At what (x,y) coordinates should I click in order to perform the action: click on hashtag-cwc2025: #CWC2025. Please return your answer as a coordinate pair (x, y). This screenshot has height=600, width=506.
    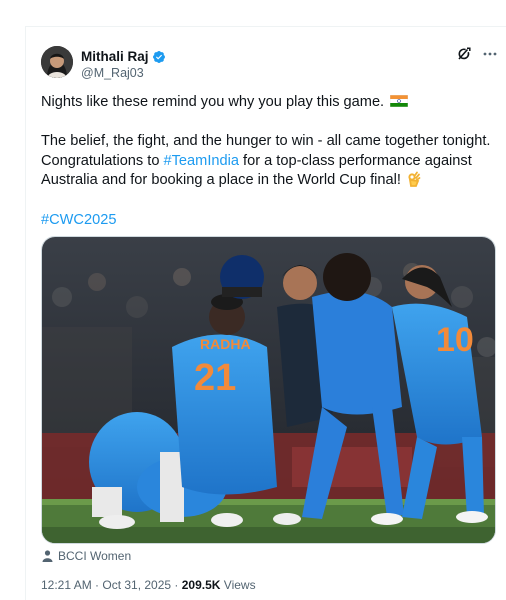
    Looking at the image, I should click on (78, 220).